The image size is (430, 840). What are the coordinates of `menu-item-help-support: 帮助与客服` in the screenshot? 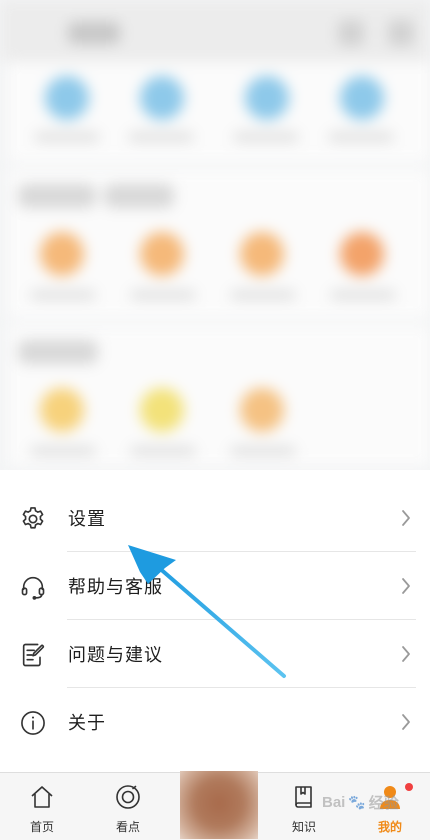 It's located at (215, 586).